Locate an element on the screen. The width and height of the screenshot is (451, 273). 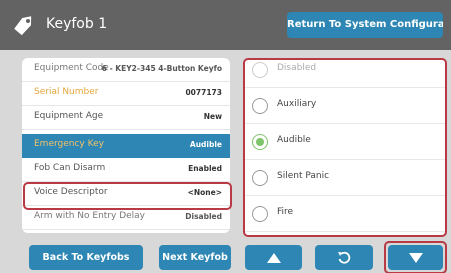
option-silent-panic: Silent Panic is located at coordinates (345, 178).